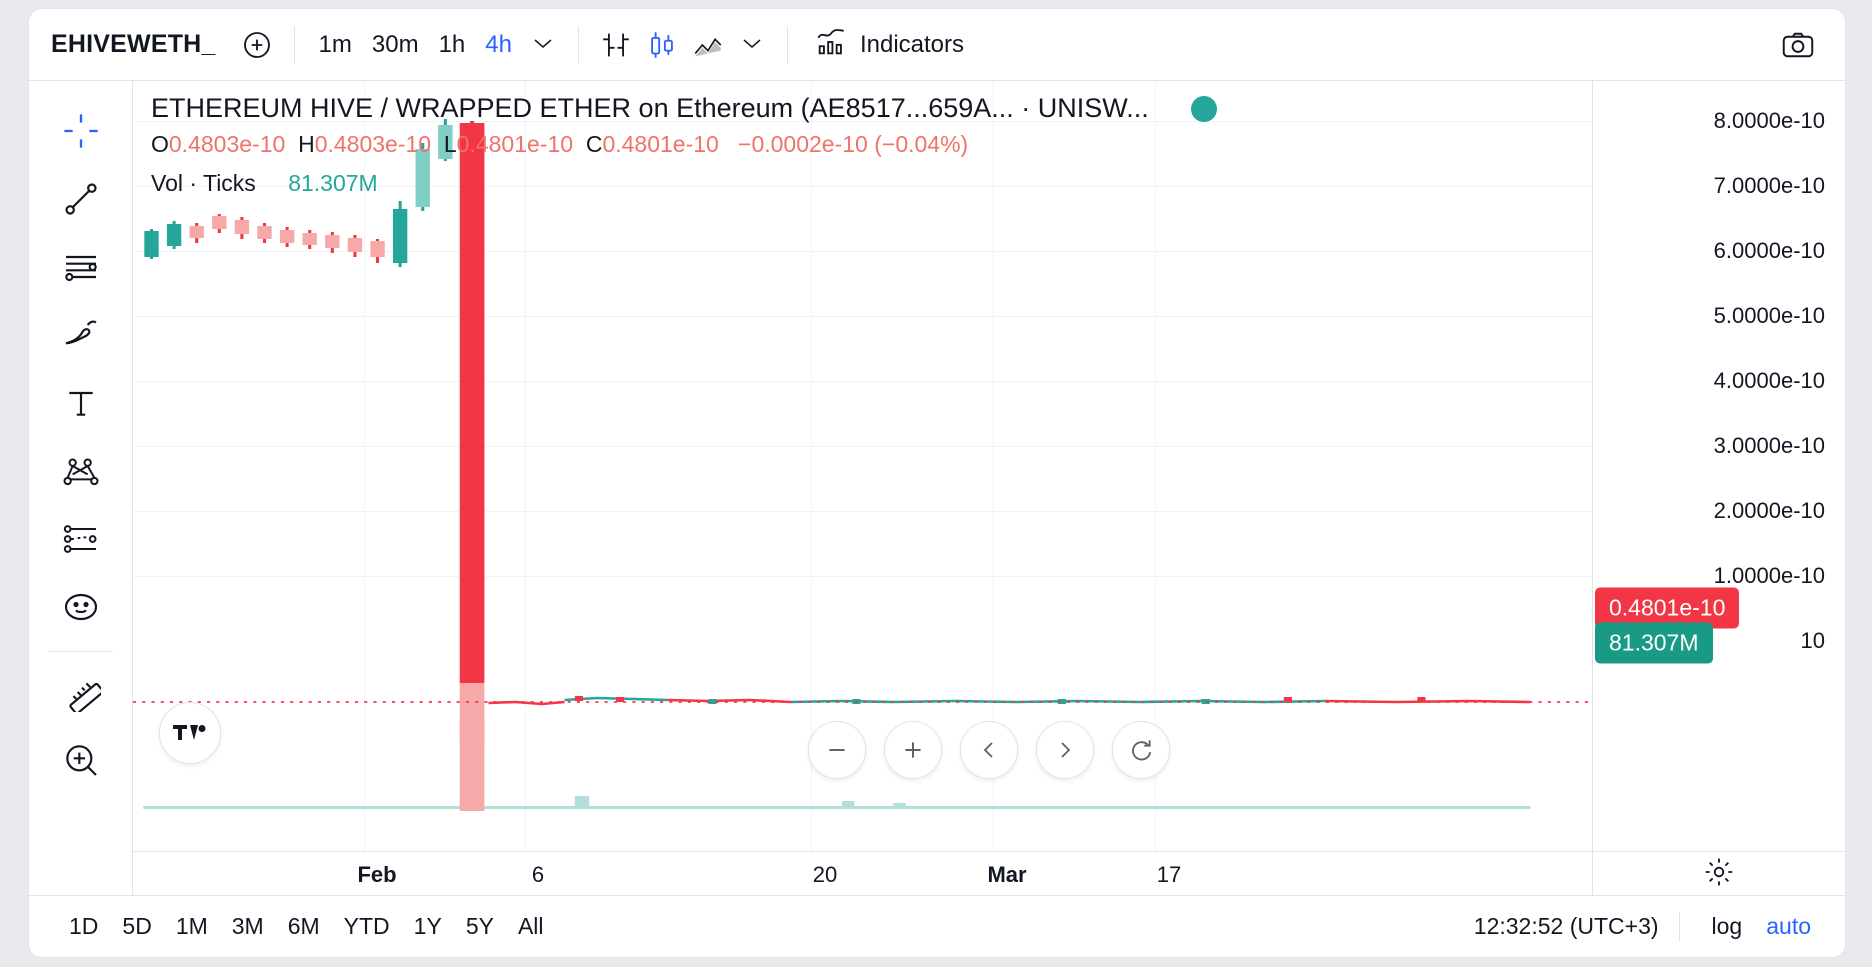 The width and height of the screenshot is (1872, 967). I want to click on time-tick: 17, so click(1169, 874).